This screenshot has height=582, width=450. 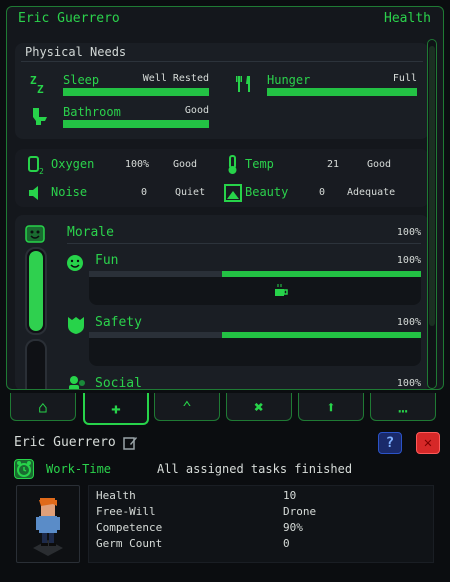 What do you see at coordinates (333, 164) in the screenshot?
I see `env-value: 21` at bounding box center [333, 164].